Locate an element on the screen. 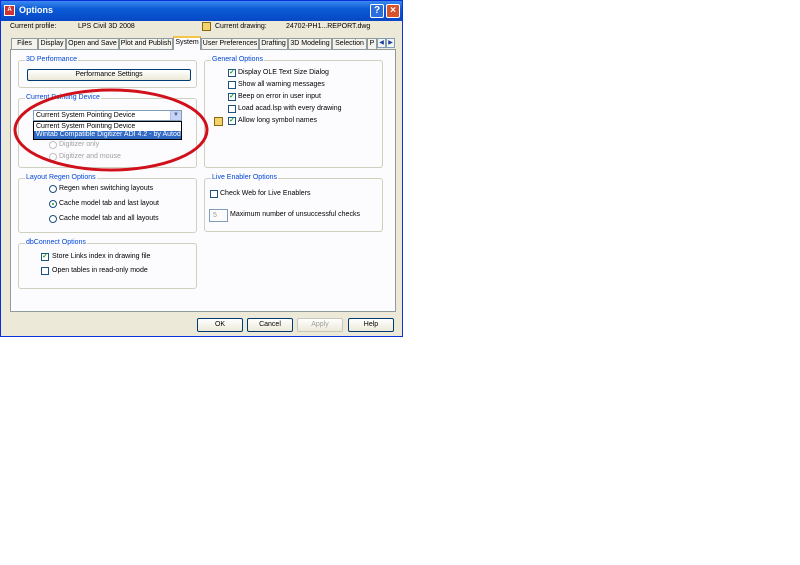 This screenshot has width=800, height=565. tab-drafting: Drafting is located at coordinates (273, 43).